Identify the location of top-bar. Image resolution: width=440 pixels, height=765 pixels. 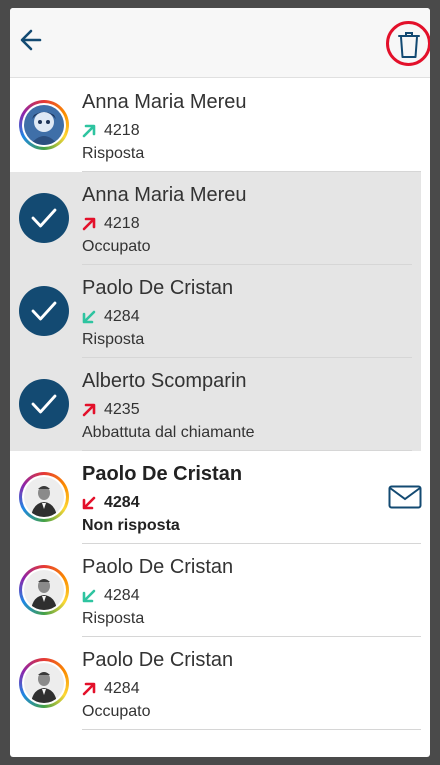
(220, 43).